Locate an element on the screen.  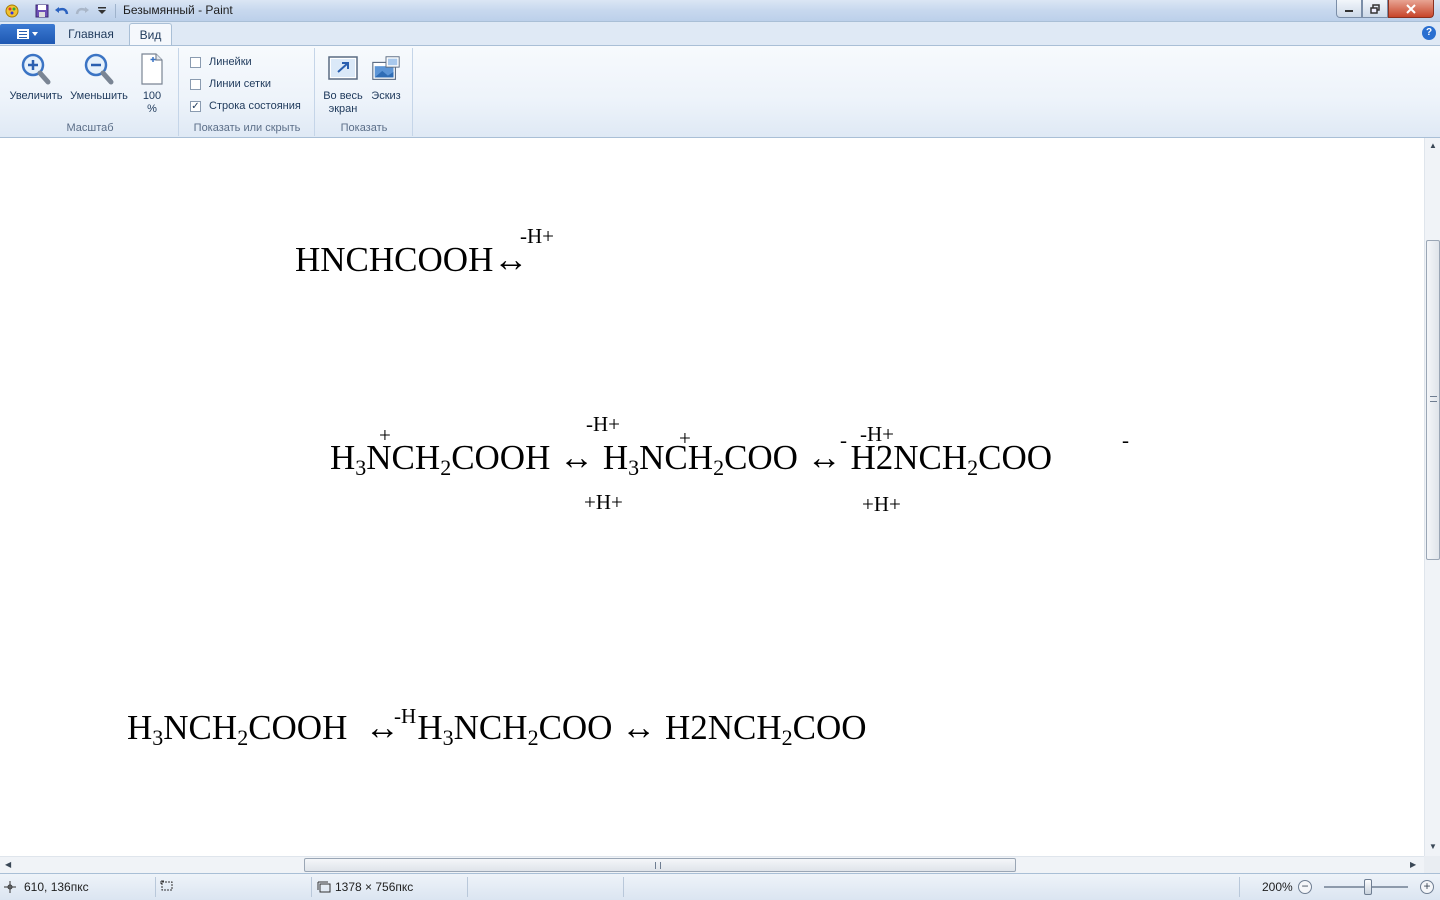
formula2-below1: +H+ is located at coordinates (603, 502).